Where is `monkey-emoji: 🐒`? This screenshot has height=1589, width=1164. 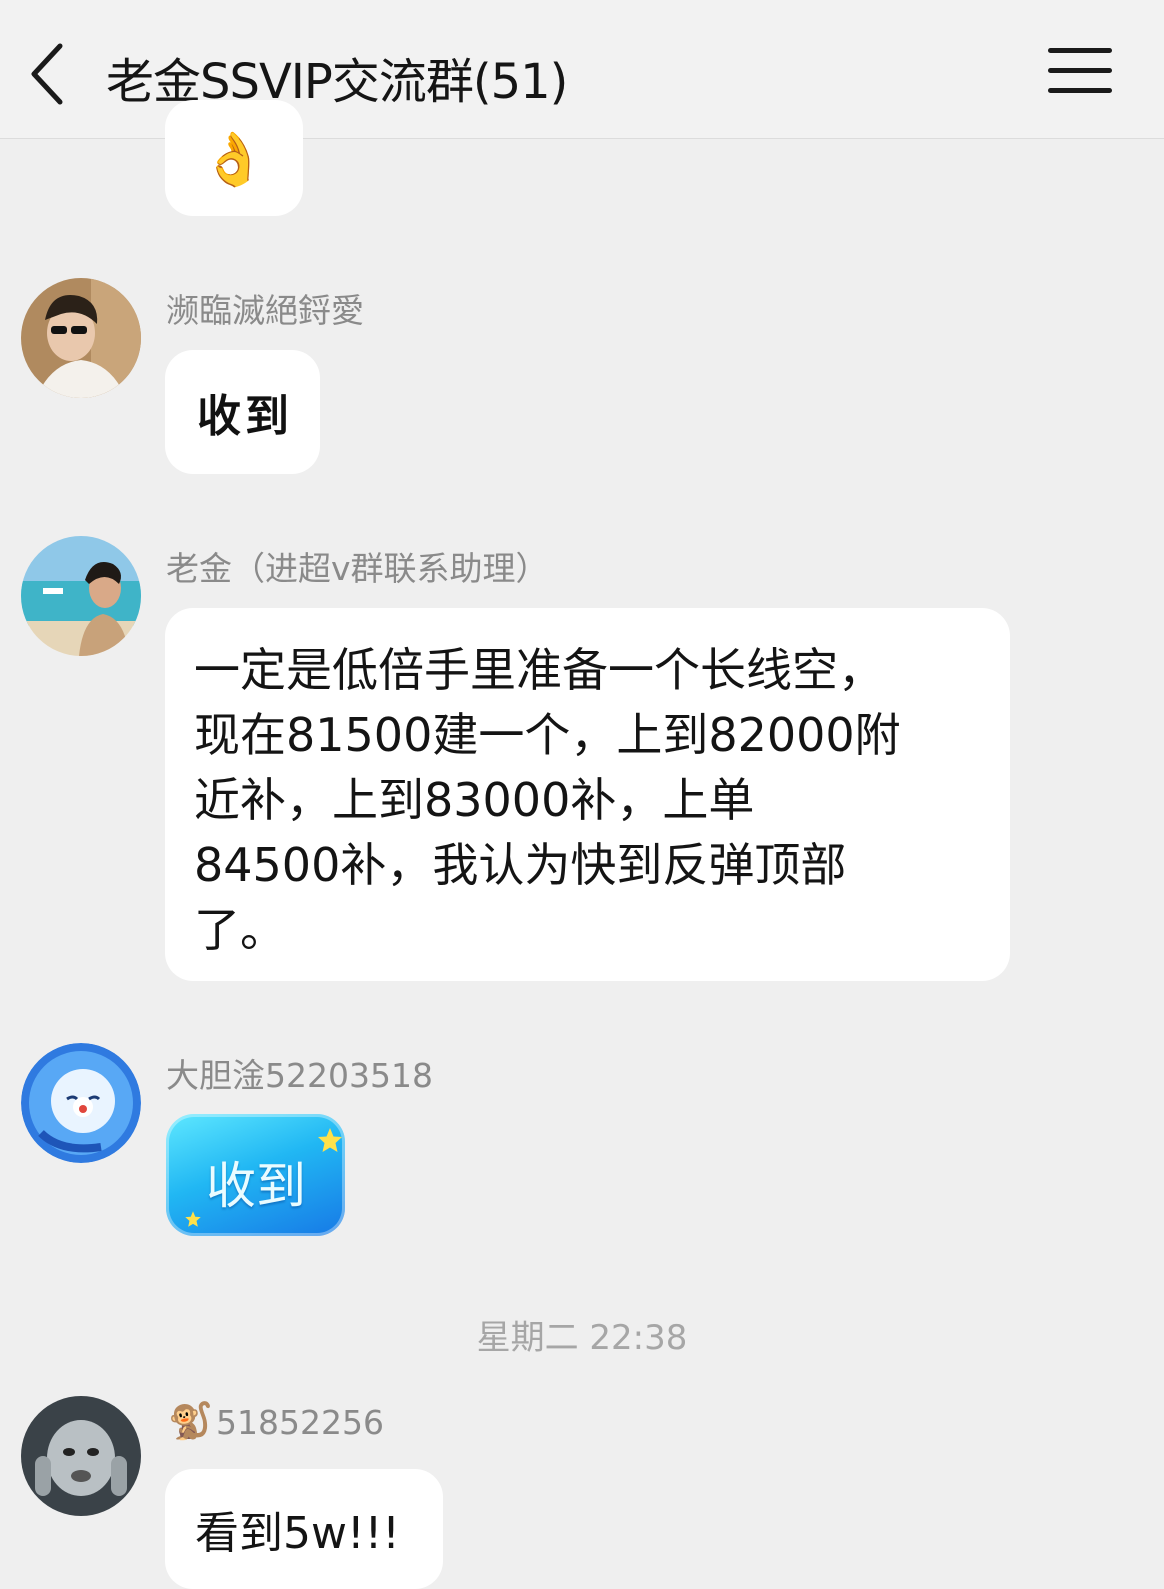 monkey-emoji: 🐒 is located at coordinates (190, 1421).